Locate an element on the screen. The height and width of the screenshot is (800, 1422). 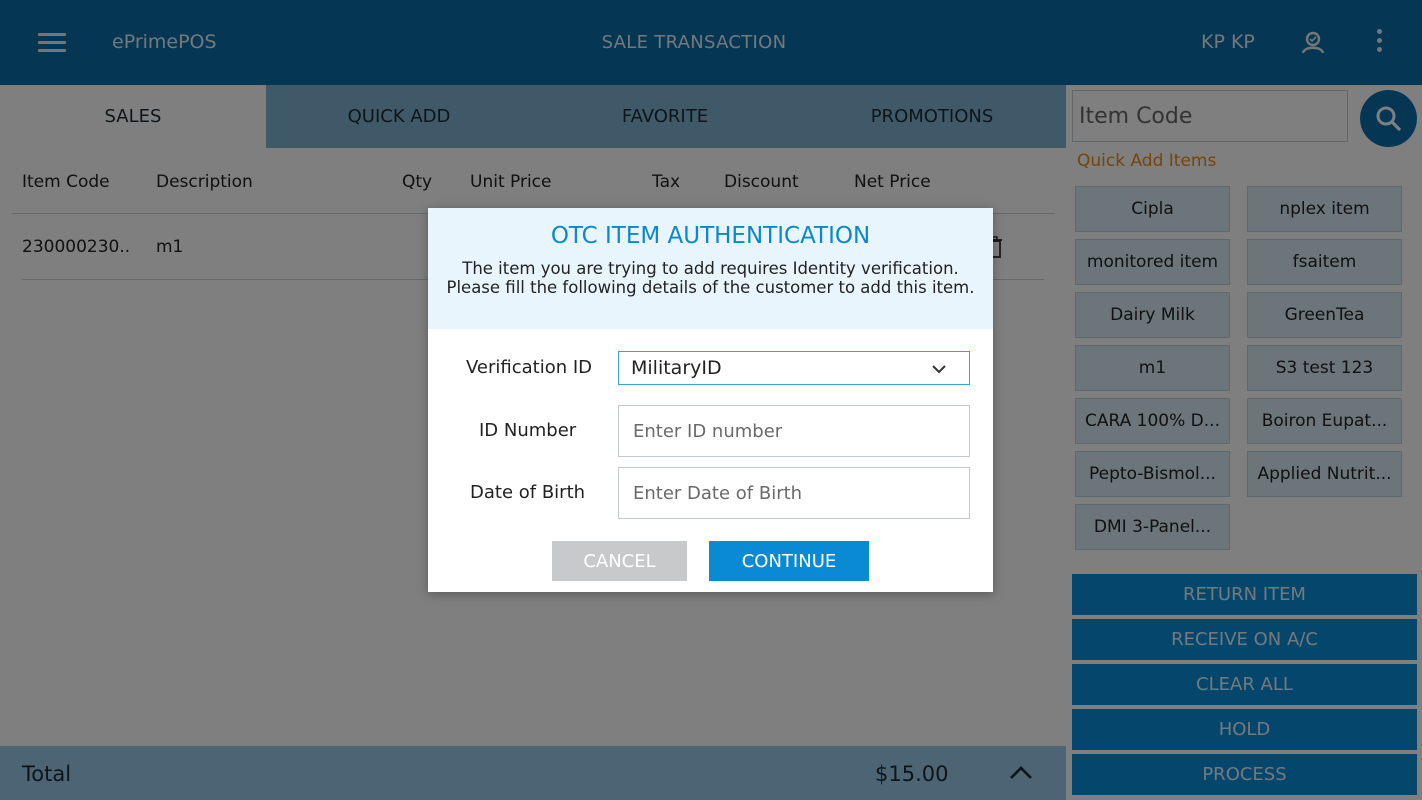
date-of-birth-field is located at coordinates (794, 493).